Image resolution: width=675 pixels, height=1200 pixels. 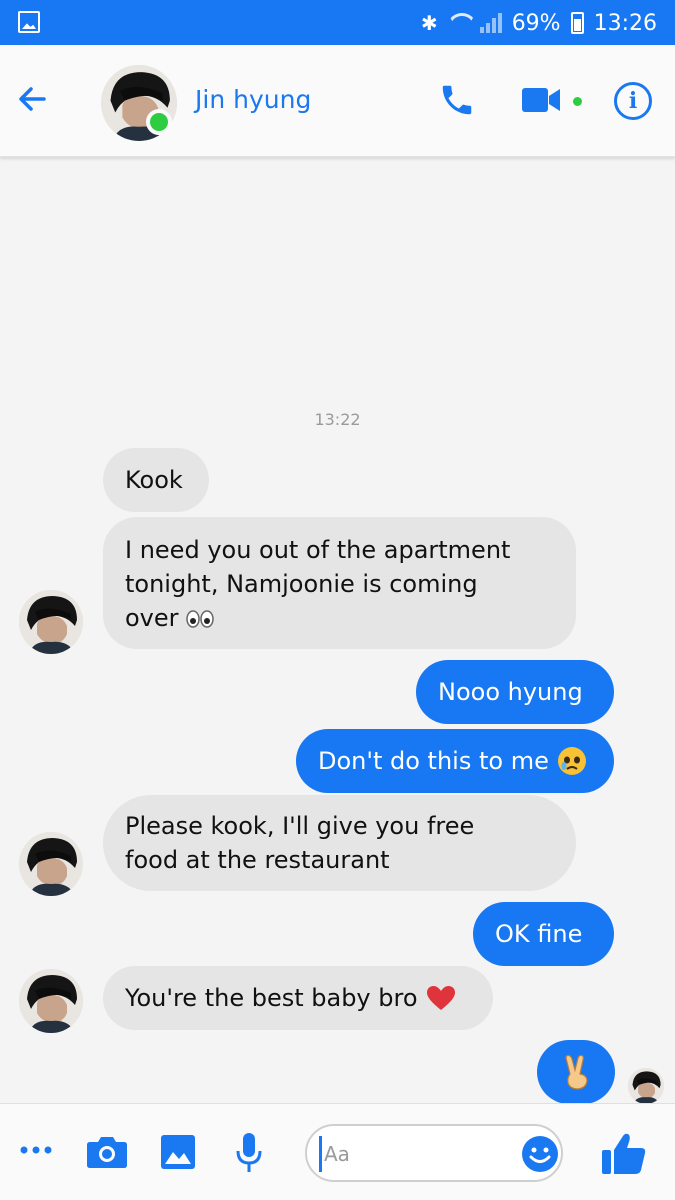 What do you see at coordinates (625, 23) in the screenshot?
I see `clock: 13:26` at bounding box center [625, 23].